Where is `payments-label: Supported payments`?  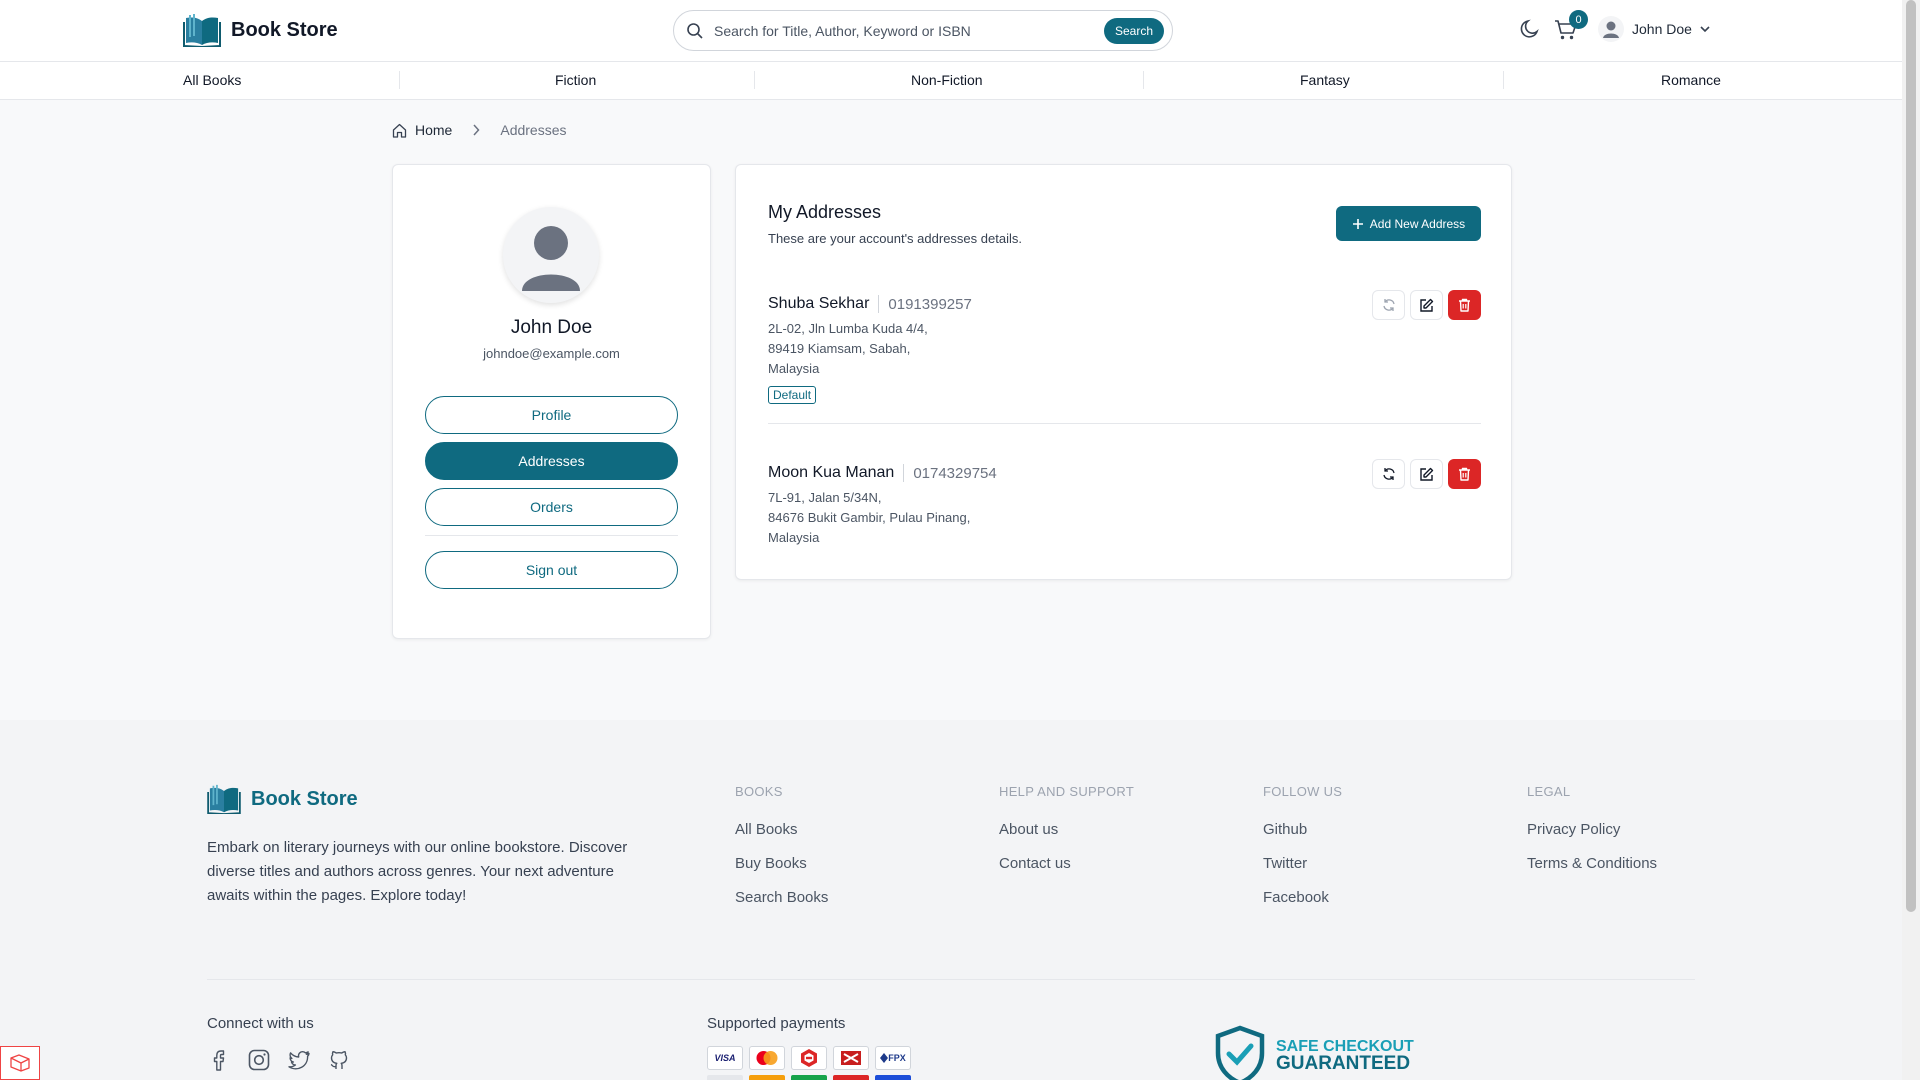
payments-label: Supported payments is located at coordinates (776, 1023).